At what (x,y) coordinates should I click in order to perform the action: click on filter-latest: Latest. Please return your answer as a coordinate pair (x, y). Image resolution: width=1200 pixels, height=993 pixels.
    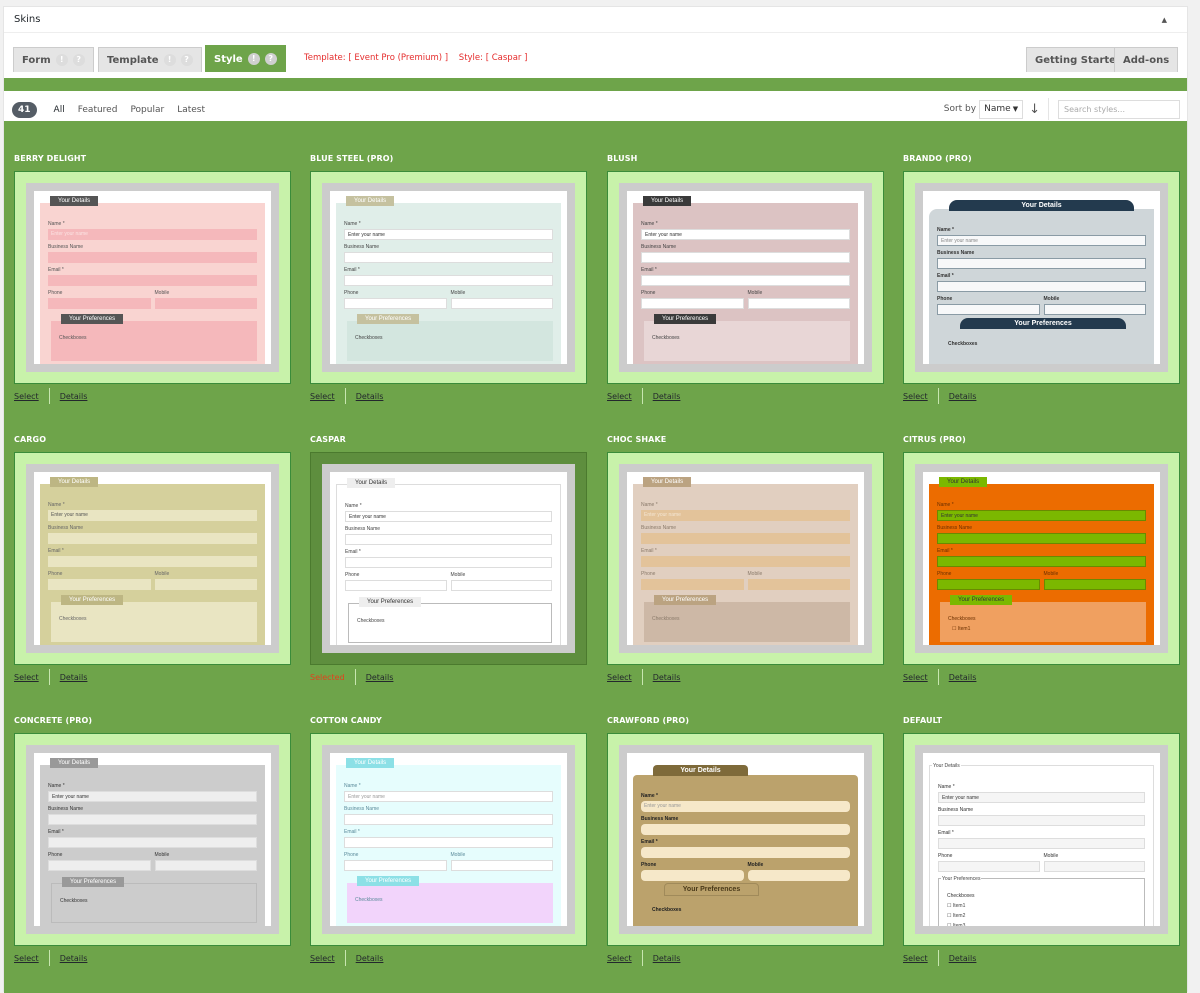
    Looking at the image, I should click on (191, 110).